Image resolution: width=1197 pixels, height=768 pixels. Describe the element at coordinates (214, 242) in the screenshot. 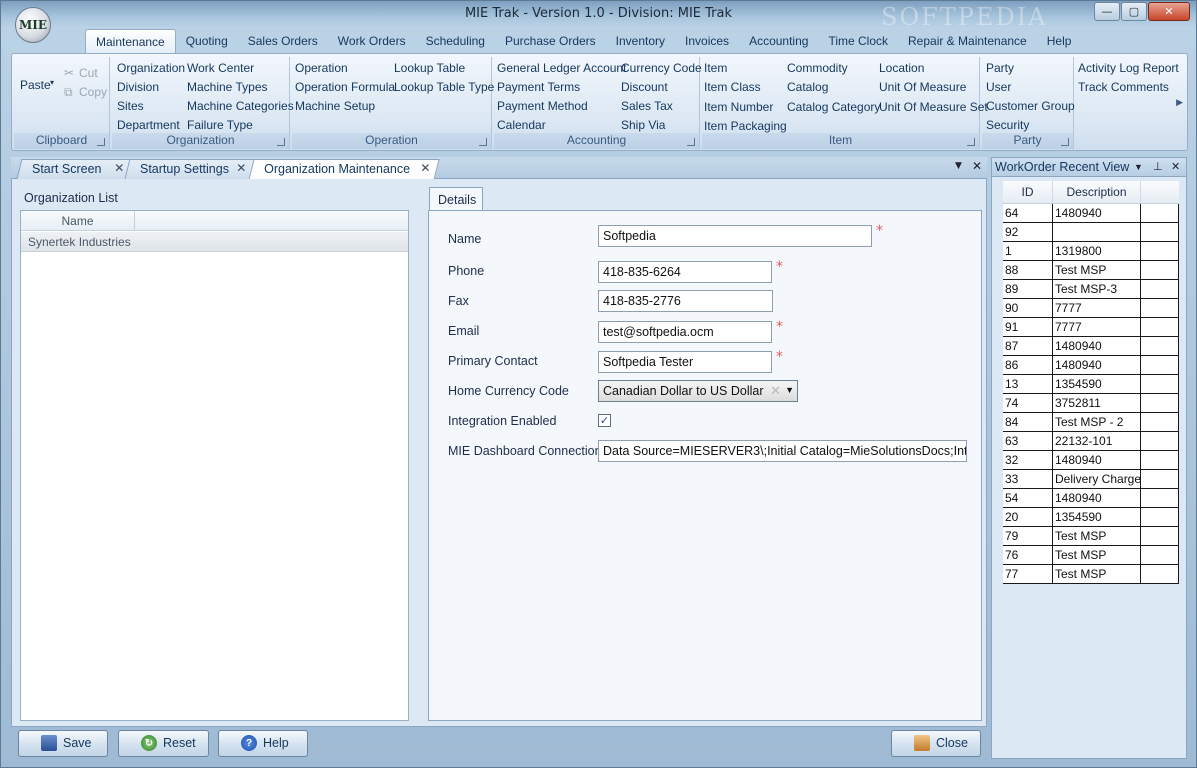

I see `list-item: Synertek Industries` at that location.